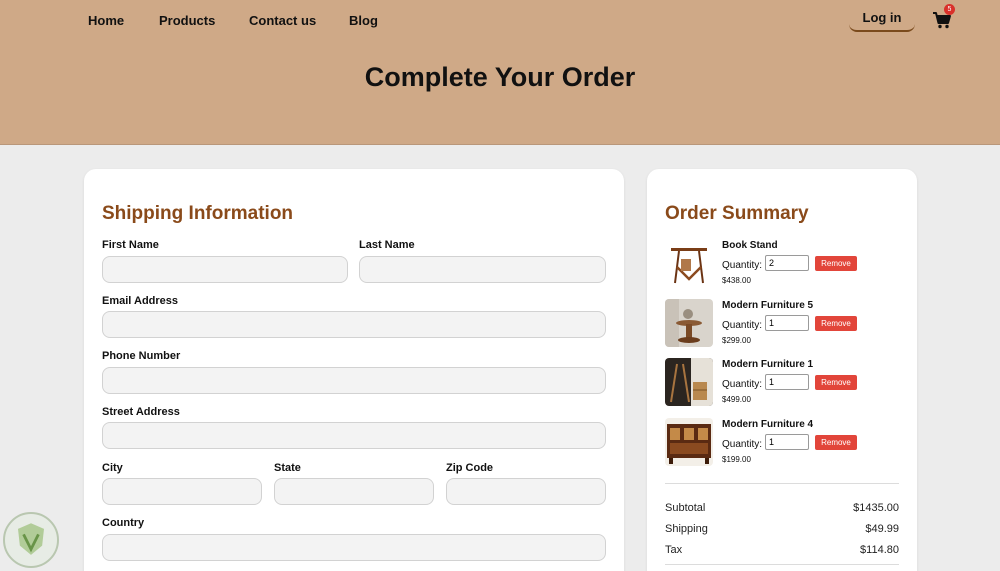 The image size is (1000, 571). What do you see at coordinates (736, 340) in the screenshot?
I see `item-price: $299.00` at bounding box center [736, 340].